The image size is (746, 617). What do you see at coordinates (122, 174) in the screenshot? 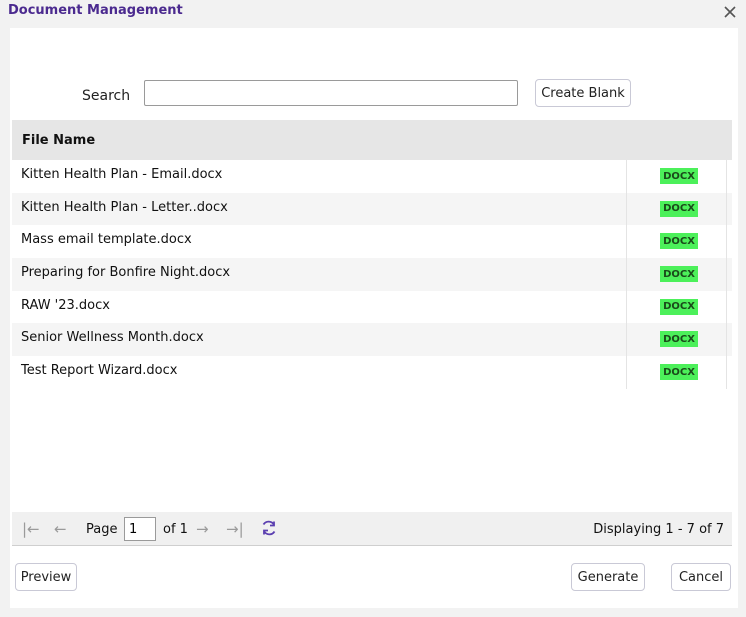
I see `file-name: Kitten Health Plan - Email.docx` at bounding box center [122, 174].